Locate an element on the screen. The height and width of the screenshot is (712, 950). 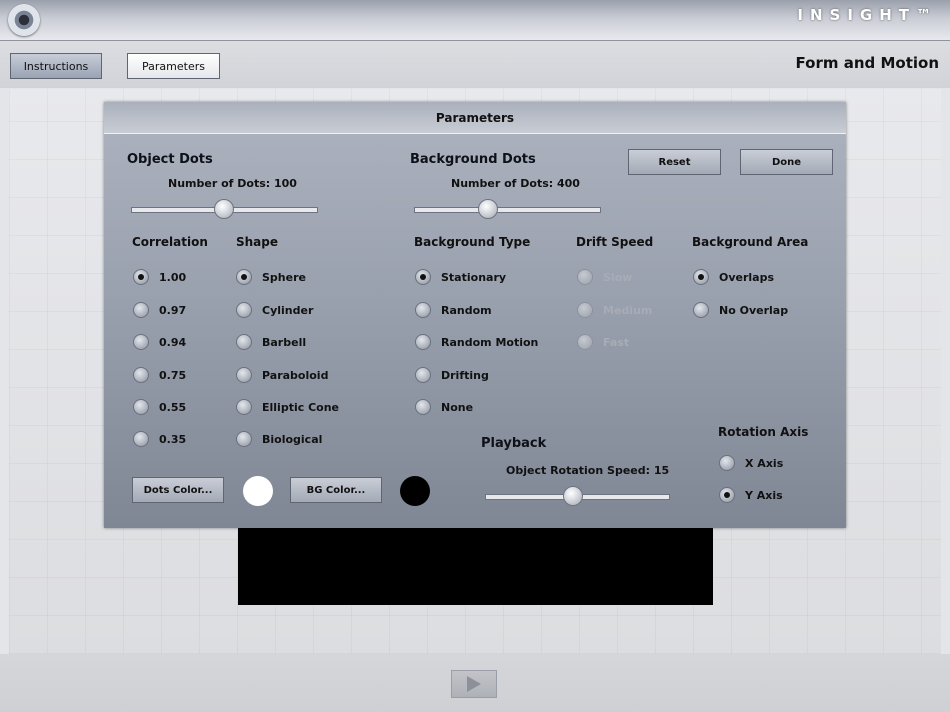
background-area-option-overlaps: Overlaps is located at coordinates (733, 277).